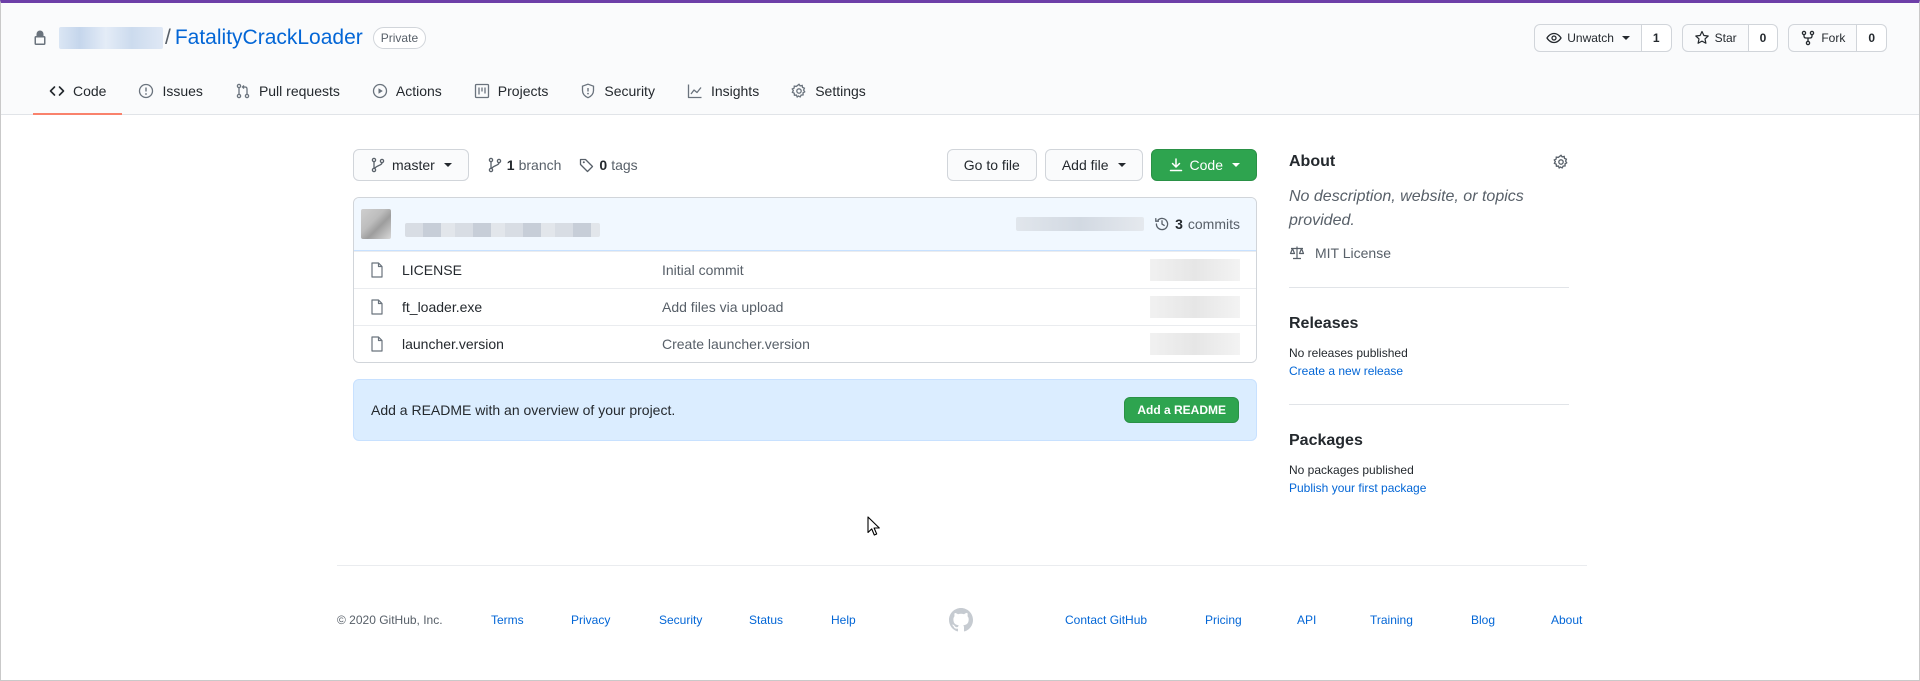 Image resolution: width=1920 pixels, height=681 pixels. I want to click on tab-actions: Actions, so click(407, 92).